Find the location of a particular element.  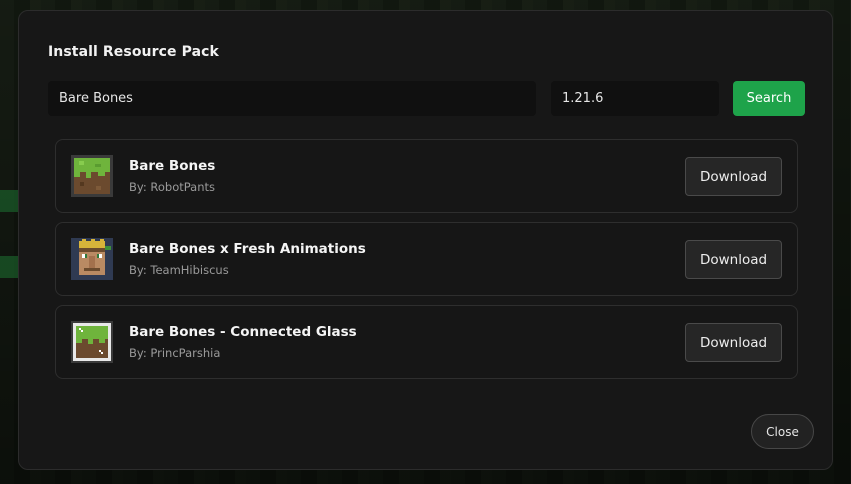

glass-grass-block-icon is located at coordinates (92, 342).